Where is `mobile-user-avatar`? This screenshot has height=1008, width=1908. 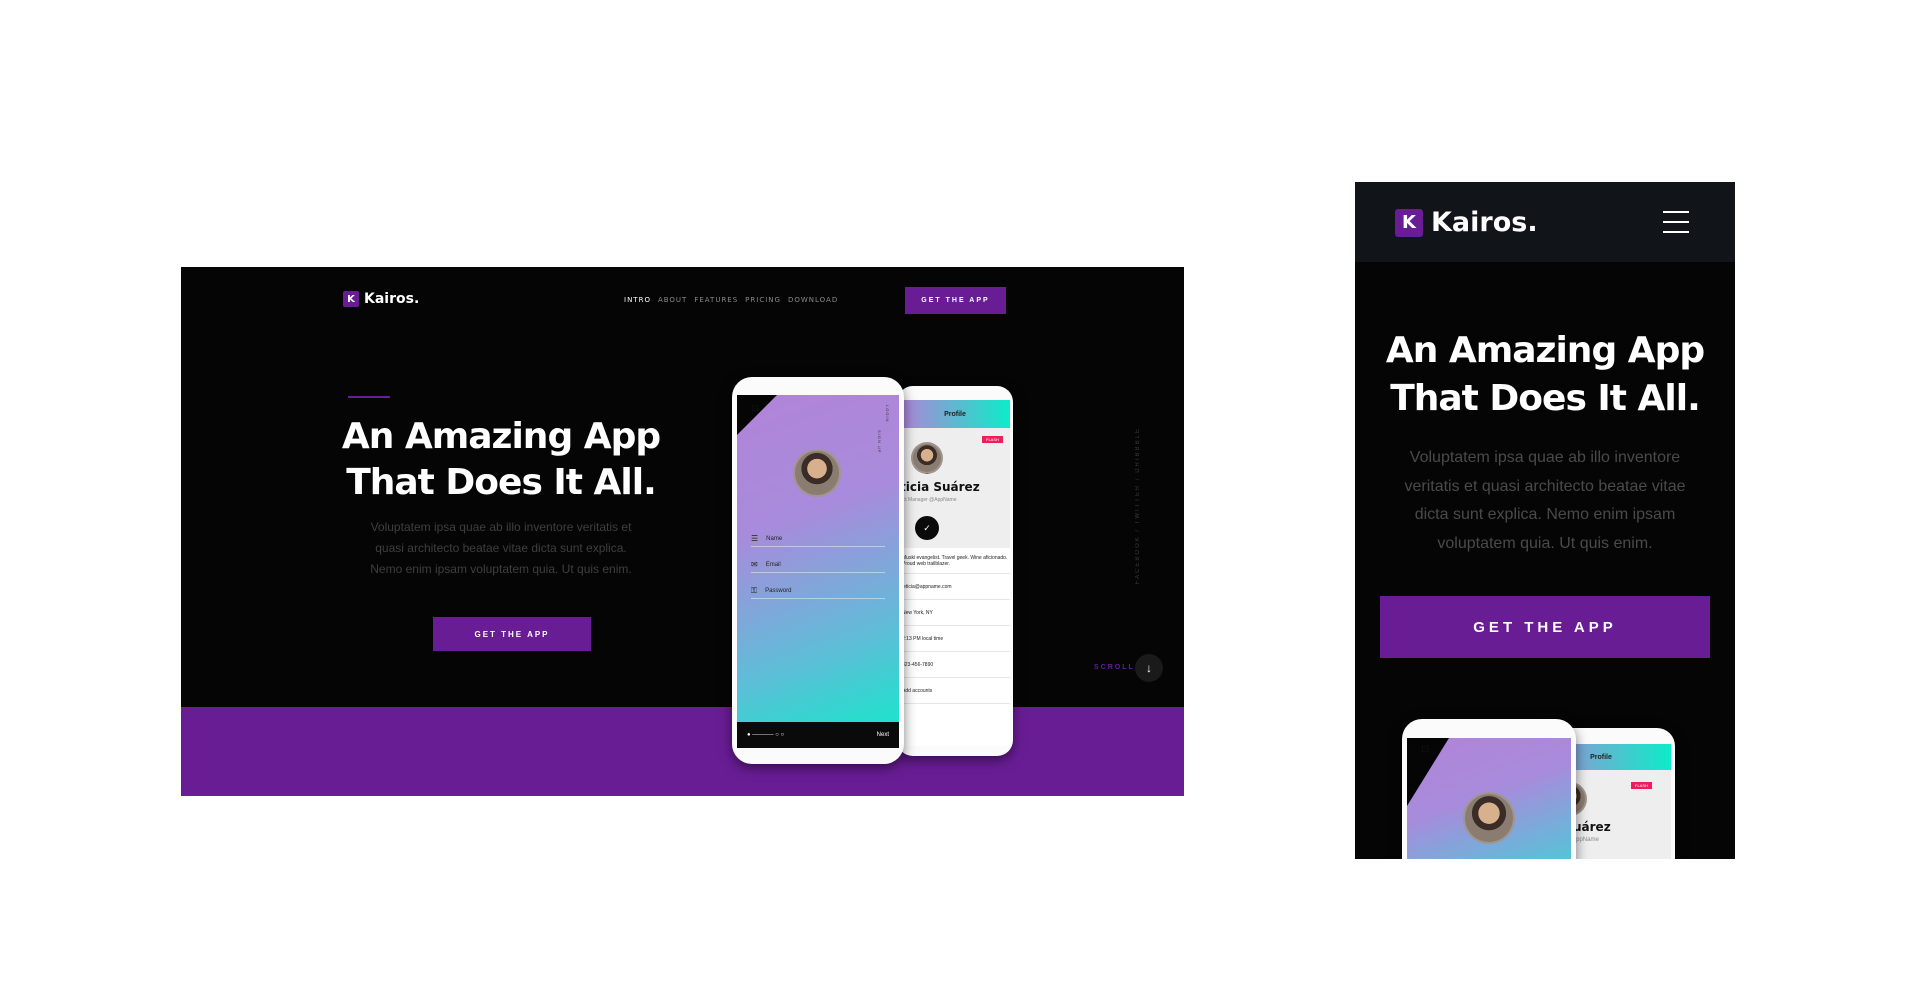 mobile-user-avatar is located at coordinates (1489, 818).